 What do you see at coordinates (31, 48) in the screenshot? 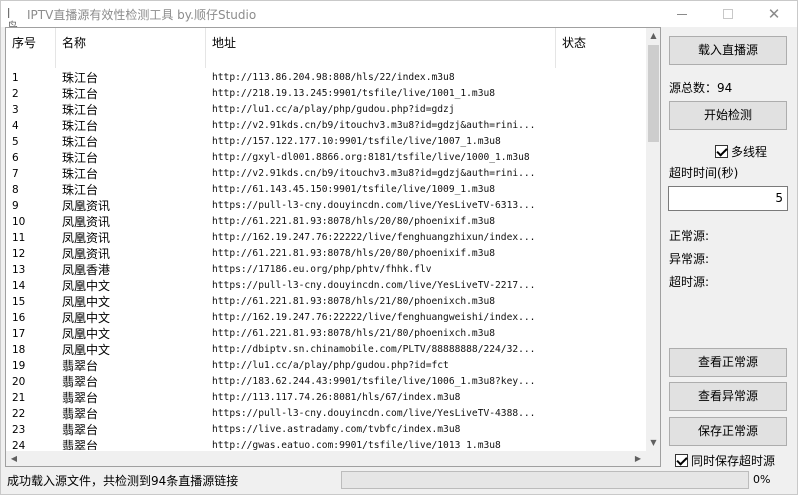
I see `column-header-index: 序号` at bounding box center [31, 48].